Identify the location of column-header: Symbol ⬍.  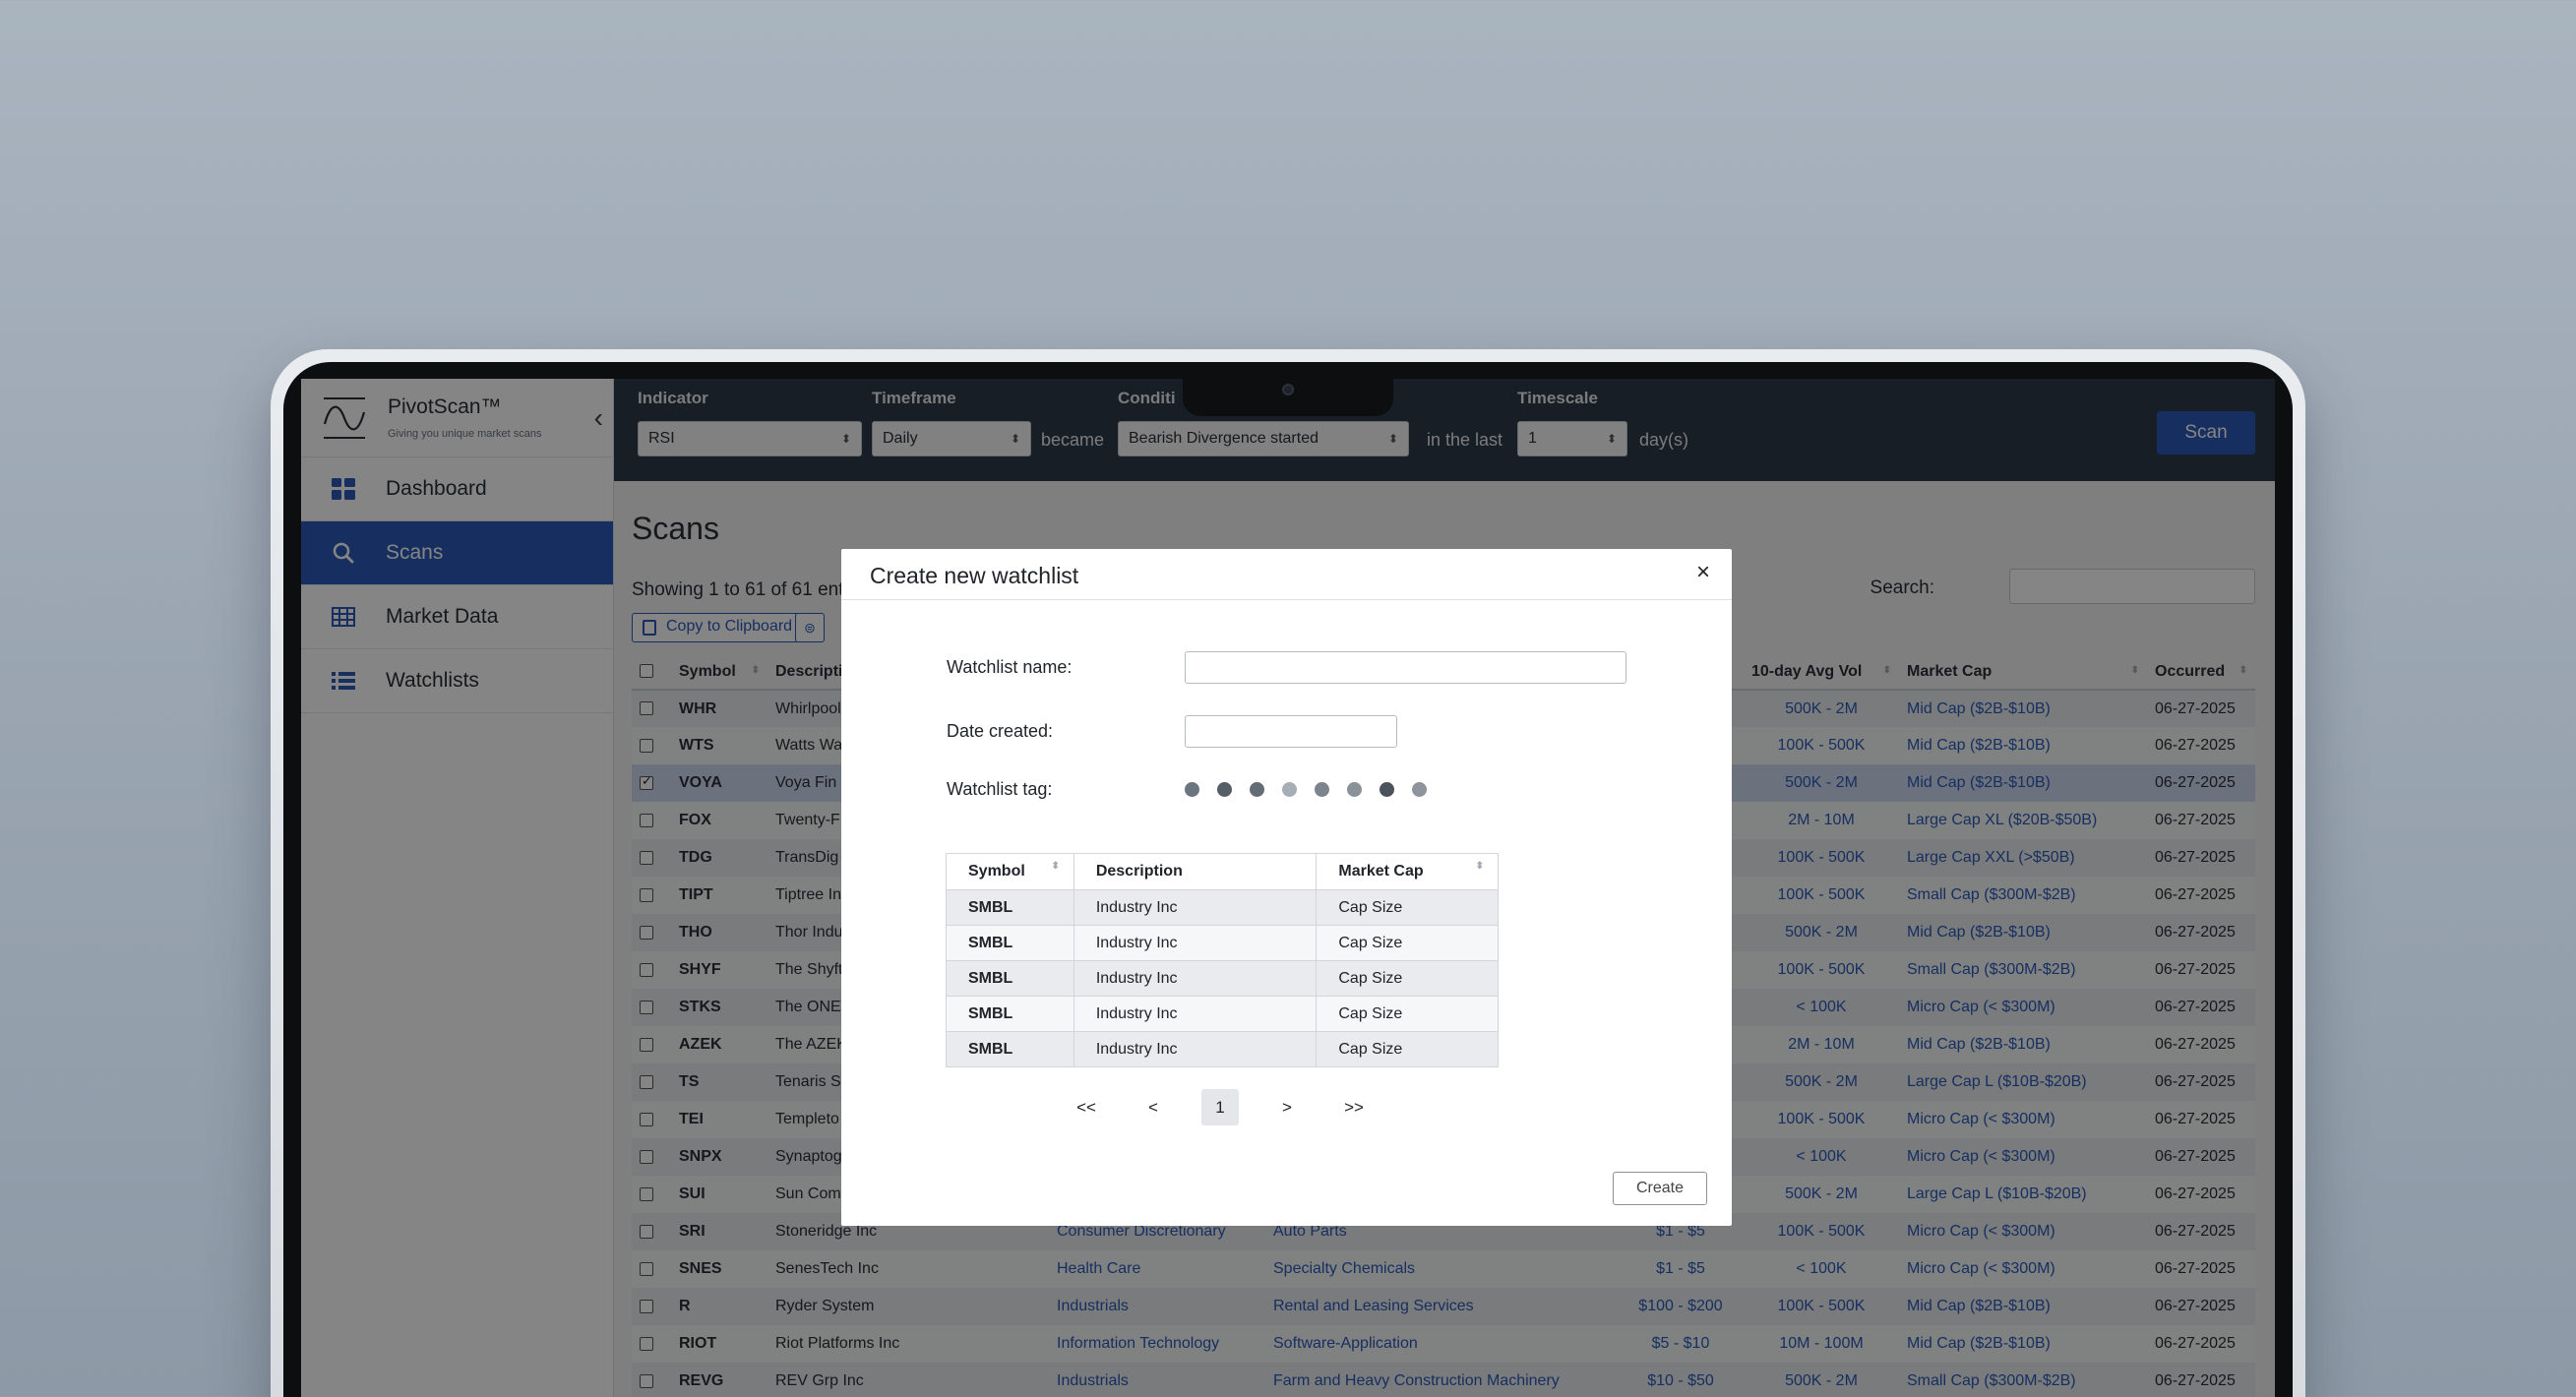
(1010, 871).